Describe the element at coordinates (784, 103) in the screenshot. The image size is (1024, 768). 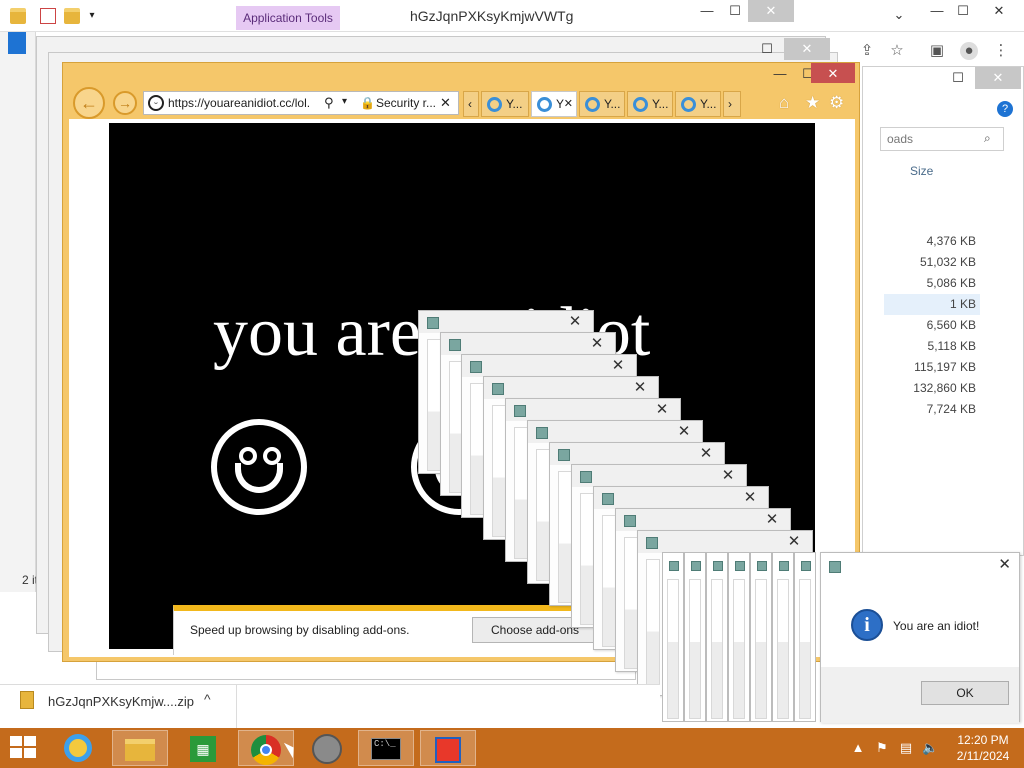
I see `home-icon: ⌂` at that location.